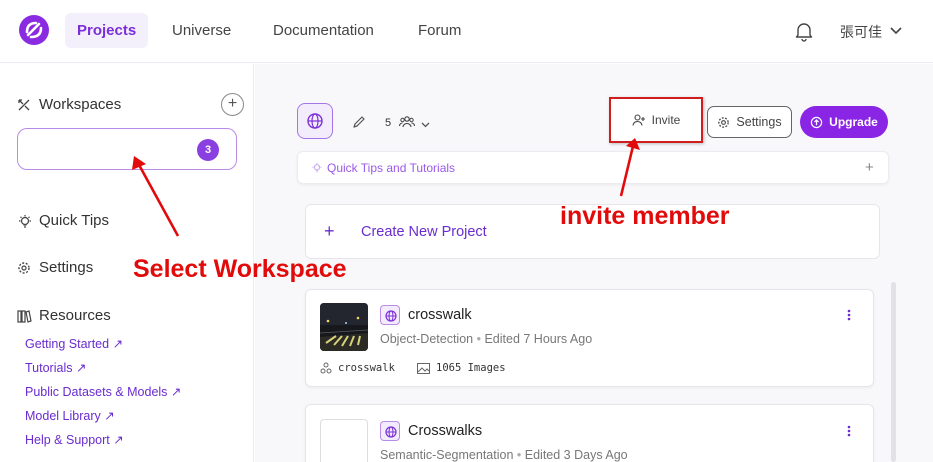 The image size is (933, 462). Describe the element at coordinates (55, 367) in the screenshot. I see `resource-link-tutorials: Tutorials ↗` at that location.